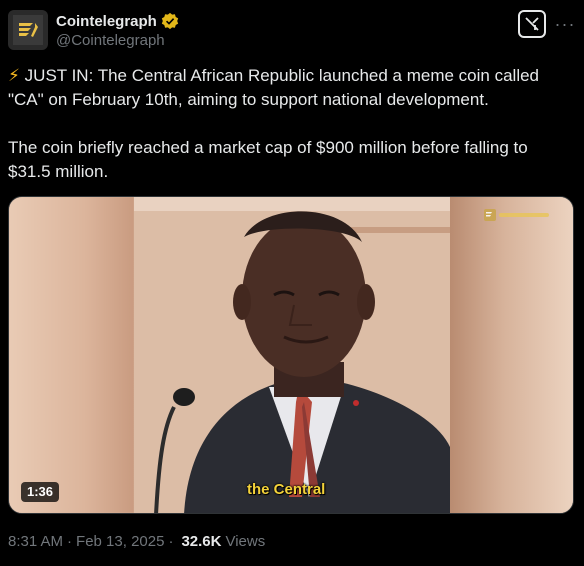  I want to click on avatar, so click(28, 30).